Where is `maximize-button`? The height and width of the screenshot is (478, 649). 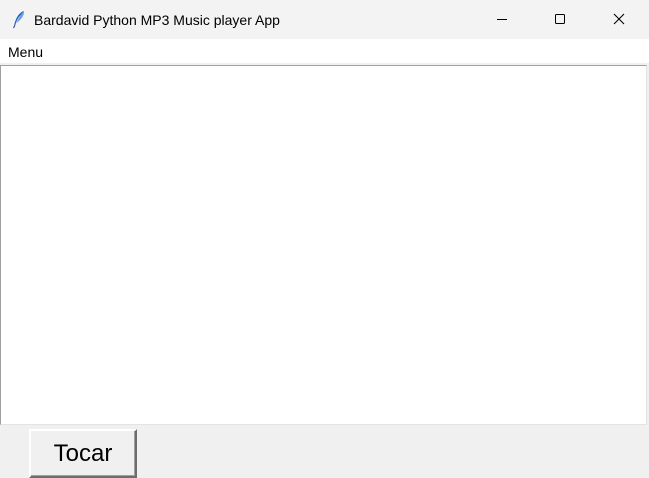
maximize-button is located at coordinates (561, 19).